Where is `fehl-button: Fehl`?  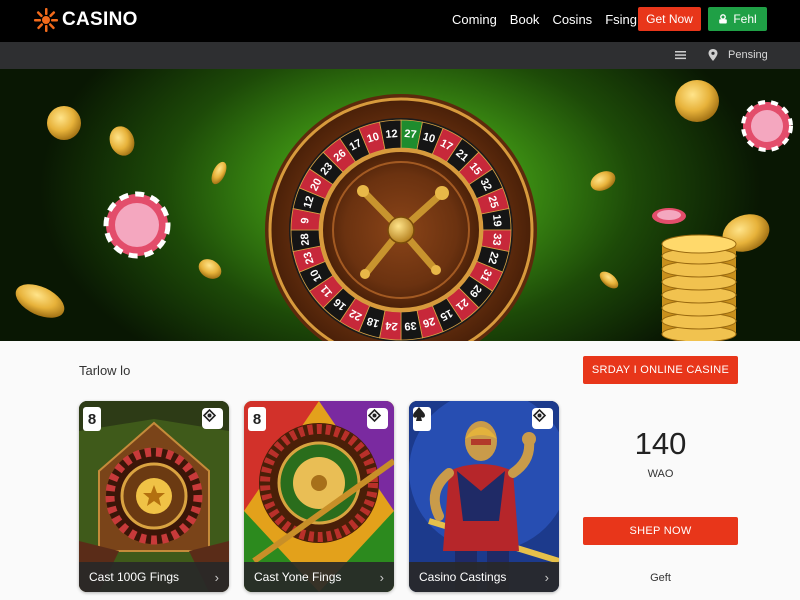
fehl-button: Fehl is located at coordinates (737, 19).